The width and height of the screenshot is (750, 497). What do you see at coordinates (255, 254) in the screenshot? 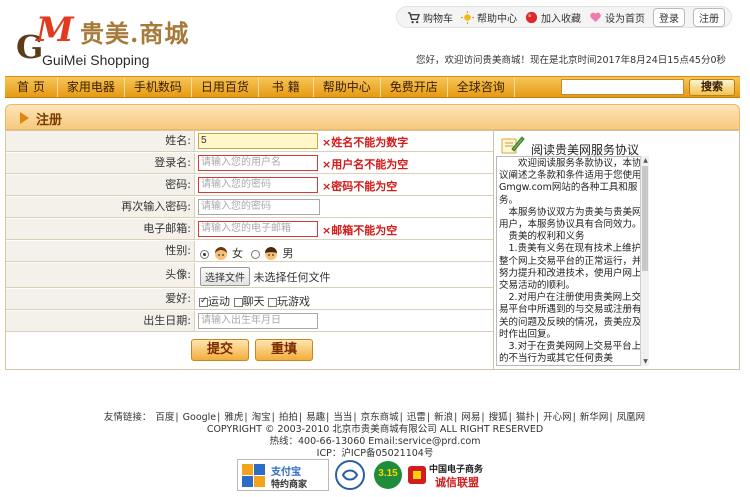
I see `gender-male-radio` at bounding box center [255, 254].